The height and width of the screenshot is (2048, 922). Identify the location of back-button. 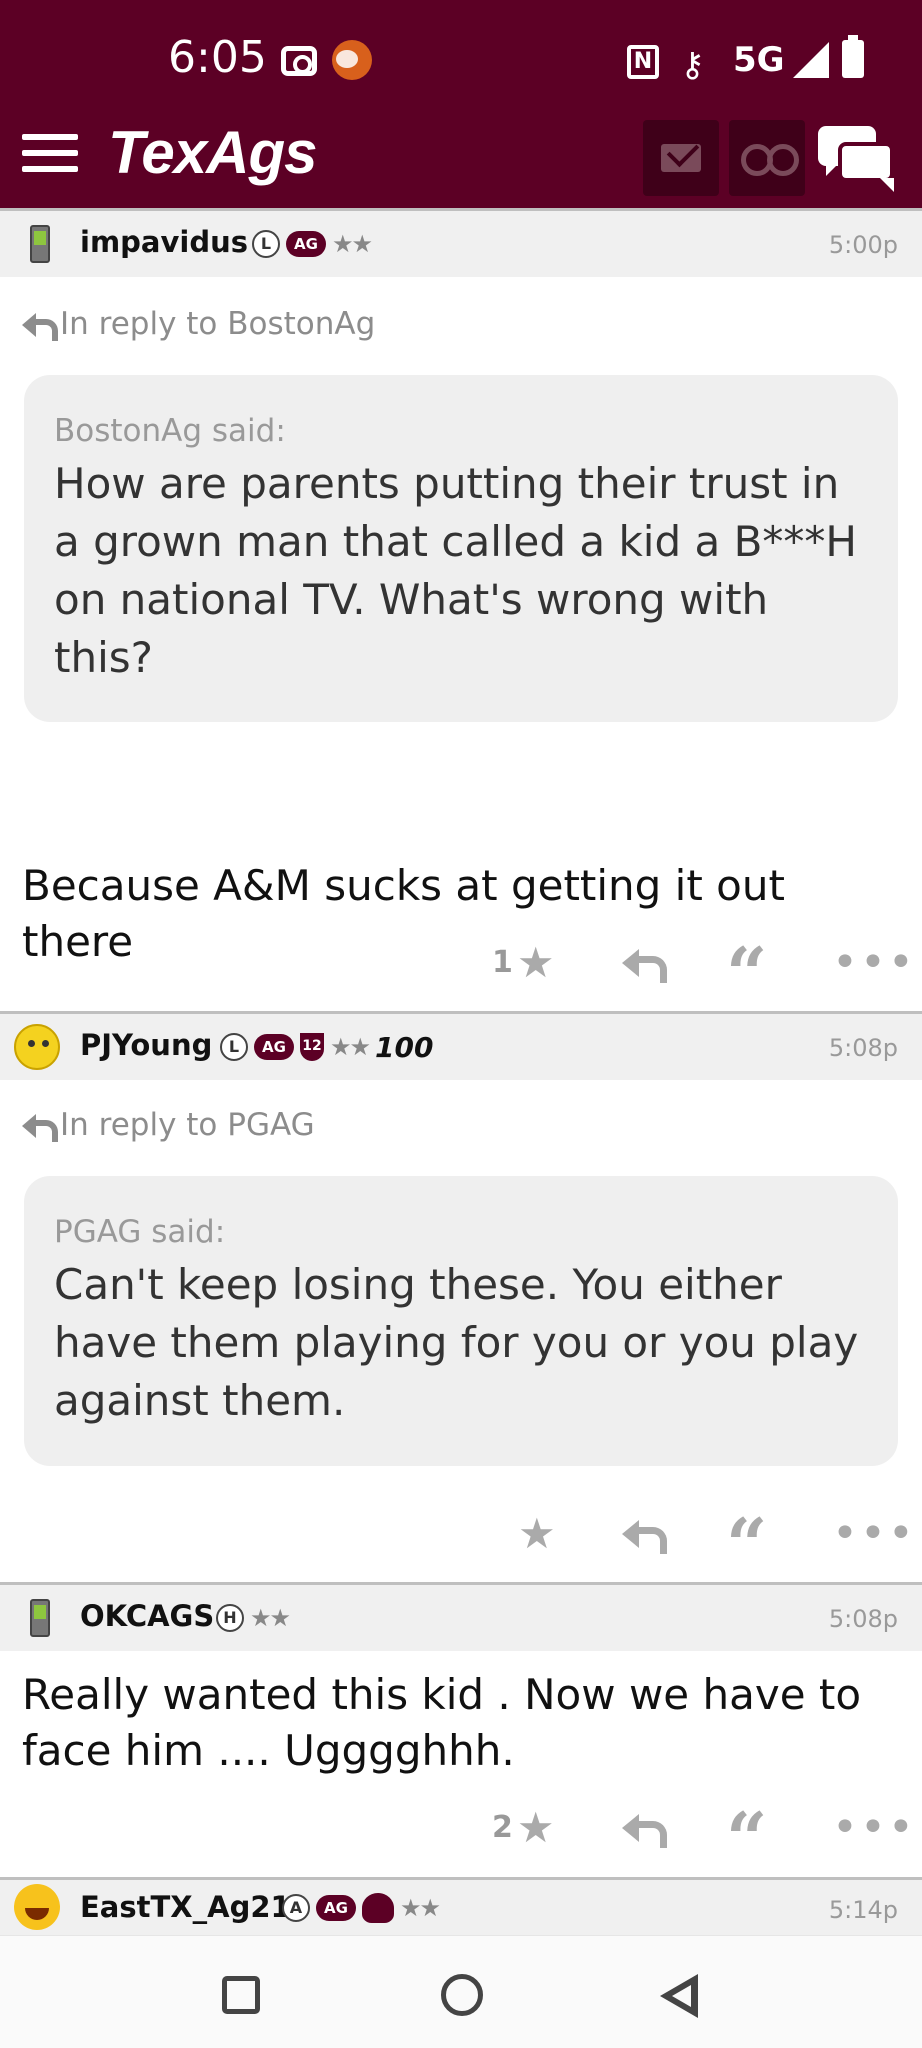
(680, 1996).